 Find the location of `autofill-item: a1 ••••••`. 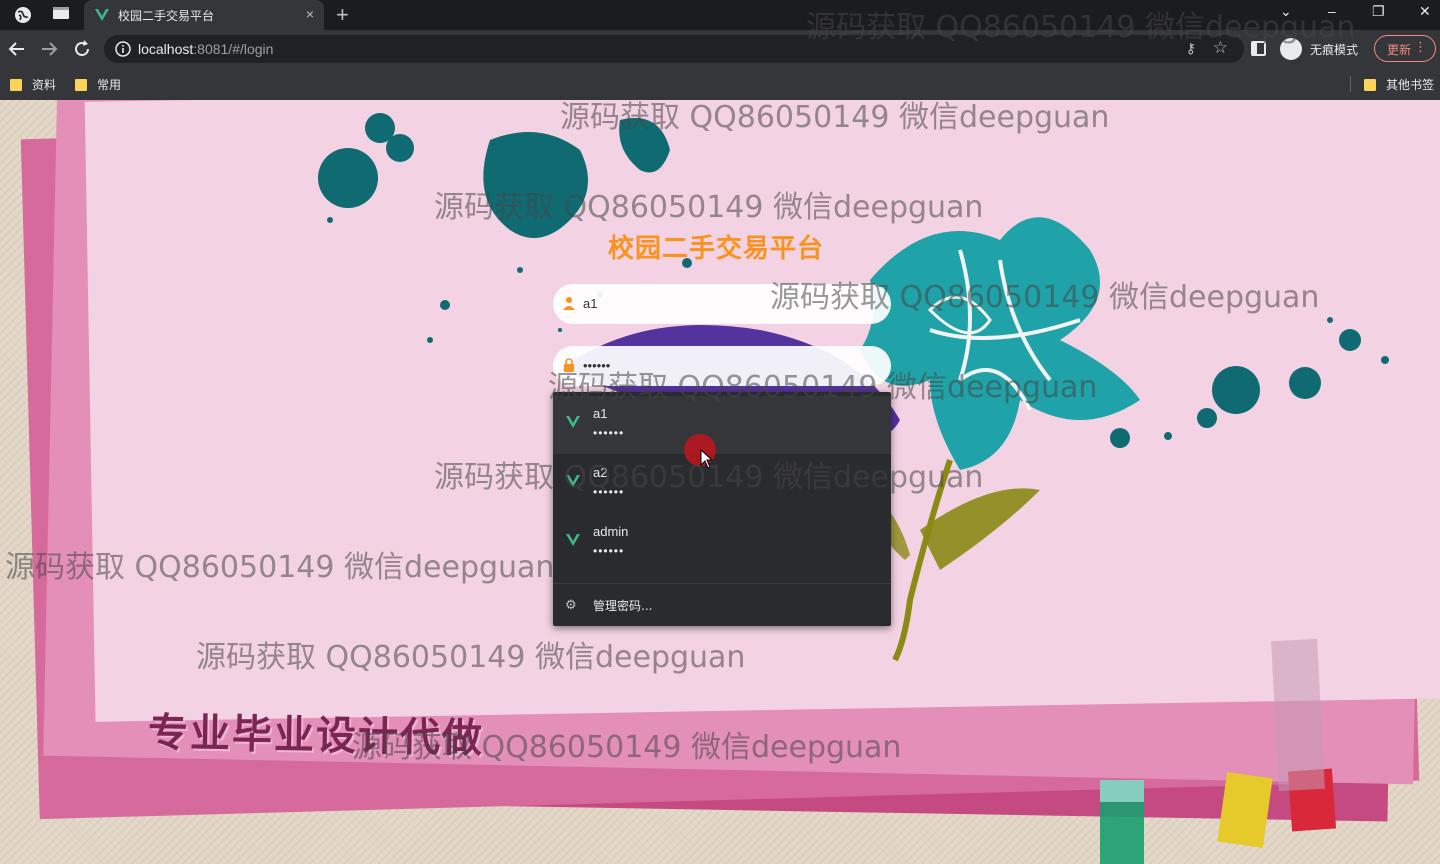

autofill-item: a1 •••••• is located at coordinates (722, 425).